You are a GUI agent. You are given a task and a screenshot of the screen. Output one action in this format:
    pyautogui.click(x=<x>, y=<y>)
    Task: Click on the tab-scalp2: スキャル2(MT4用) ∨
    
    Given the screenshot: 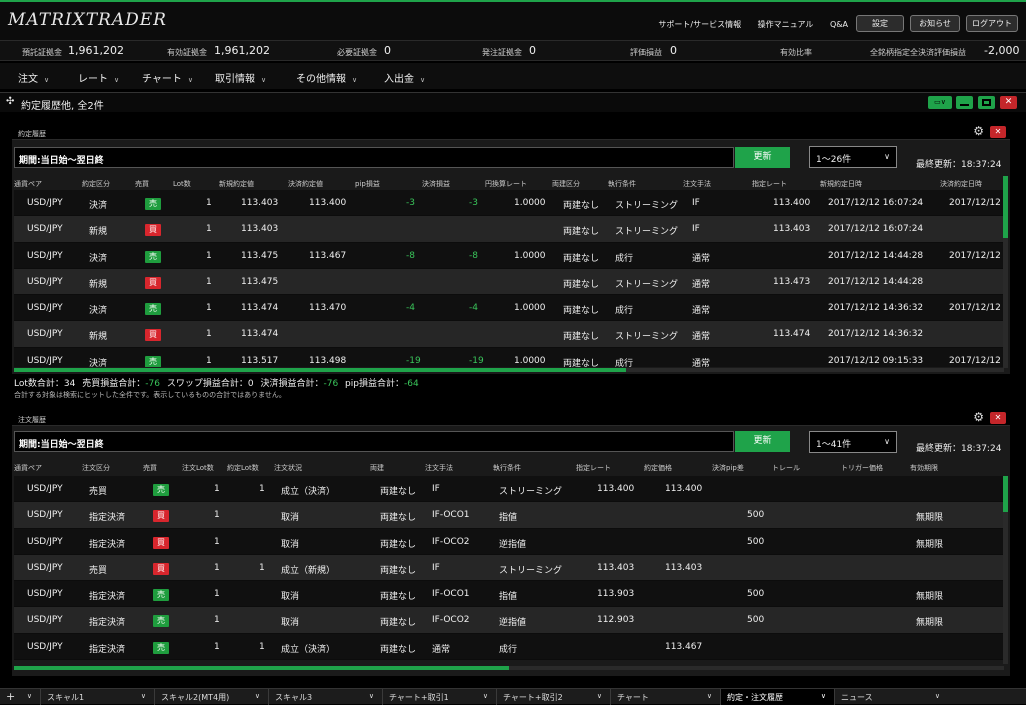 What is the action you would take?
    pyautogui.click(x=211, y=697)
    